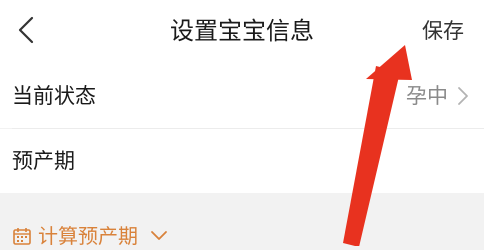 This screenshot has width=484, height=250. I want to click on chevron-down-icon, so click(159, 235).